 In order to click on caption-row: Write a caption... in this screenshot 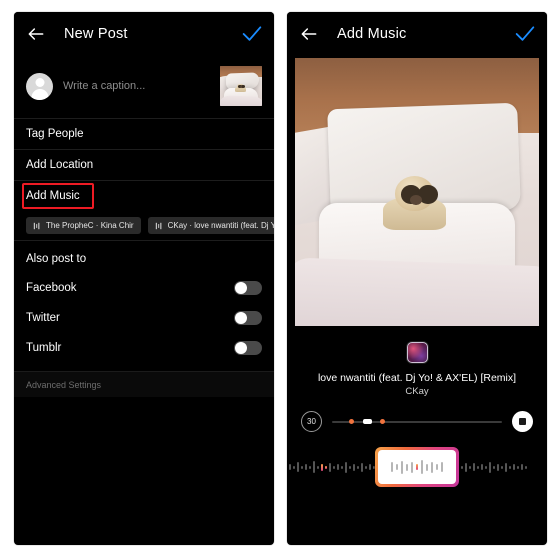, I will do `click(144, 87)`.